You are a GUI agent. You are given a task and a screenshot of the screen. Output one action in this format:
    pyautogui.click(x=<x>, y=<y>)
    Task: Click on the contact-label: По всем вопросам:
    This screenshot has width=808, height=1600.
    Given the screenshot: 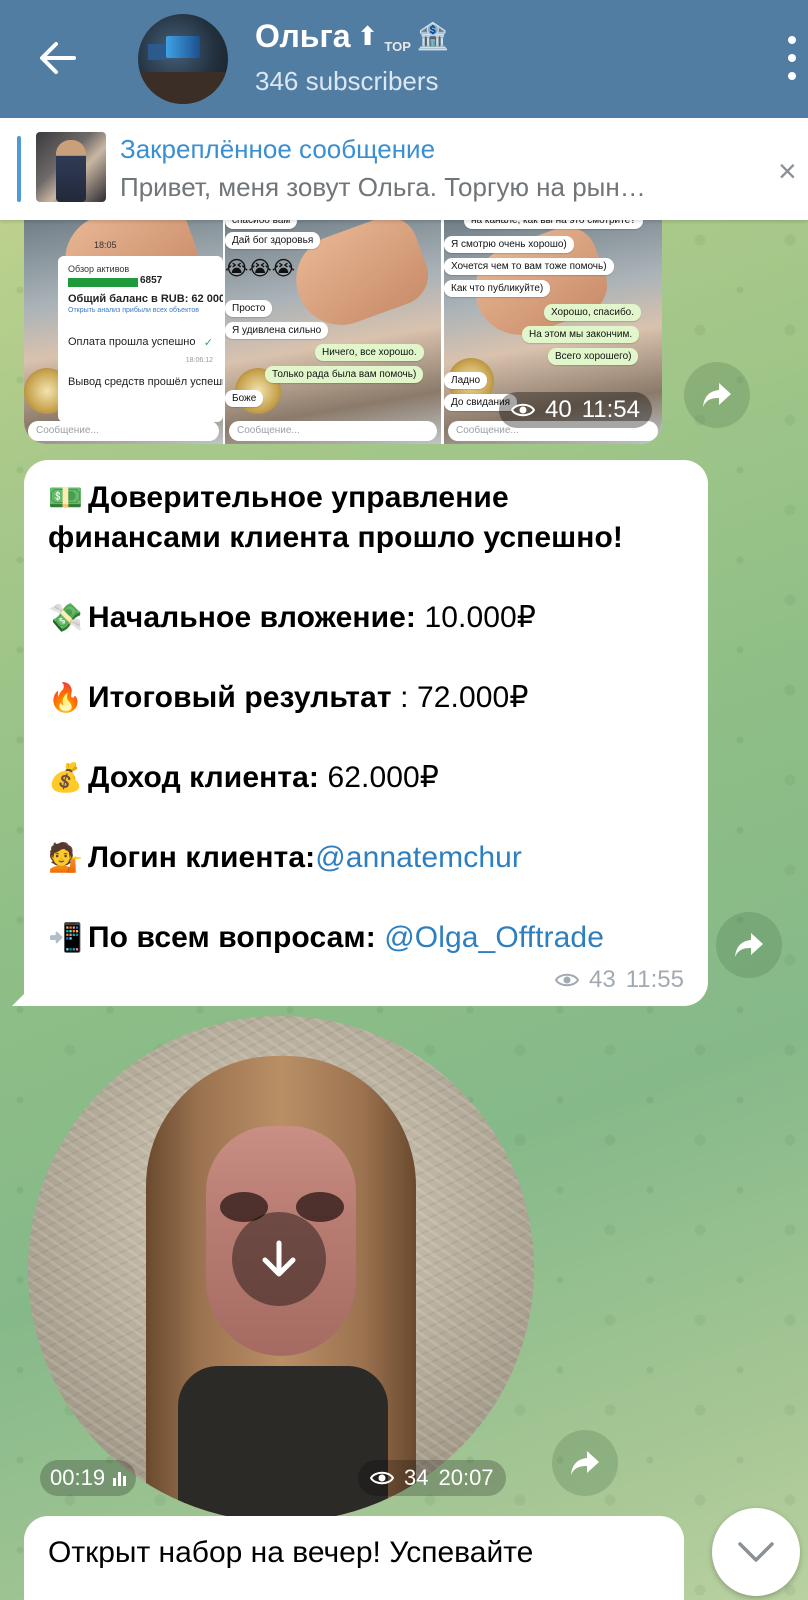 What is the action you would take?
    pyautogui.click(x=236, y=937)
    